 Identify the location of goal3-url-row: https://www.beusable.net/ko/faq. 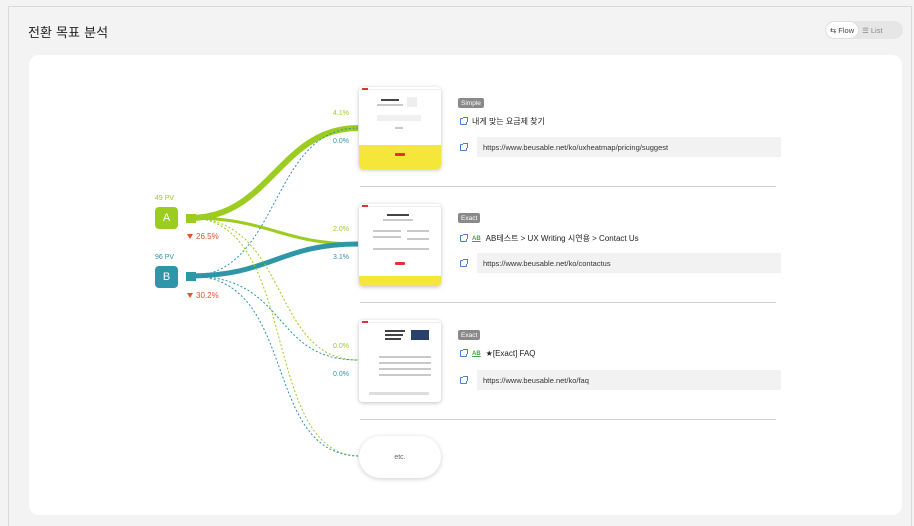
(620, 380).